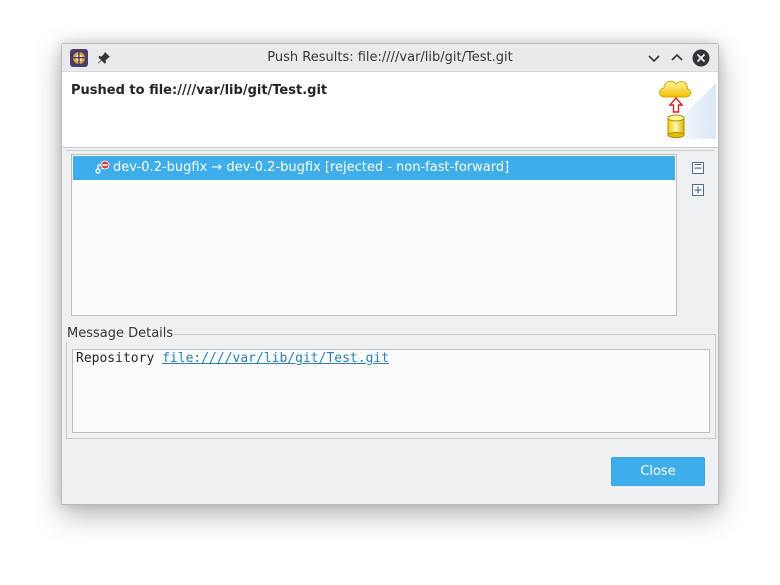 This screenshot has height=585, width=780. I want to click on rejected-ref-icon, so click(102, 167).